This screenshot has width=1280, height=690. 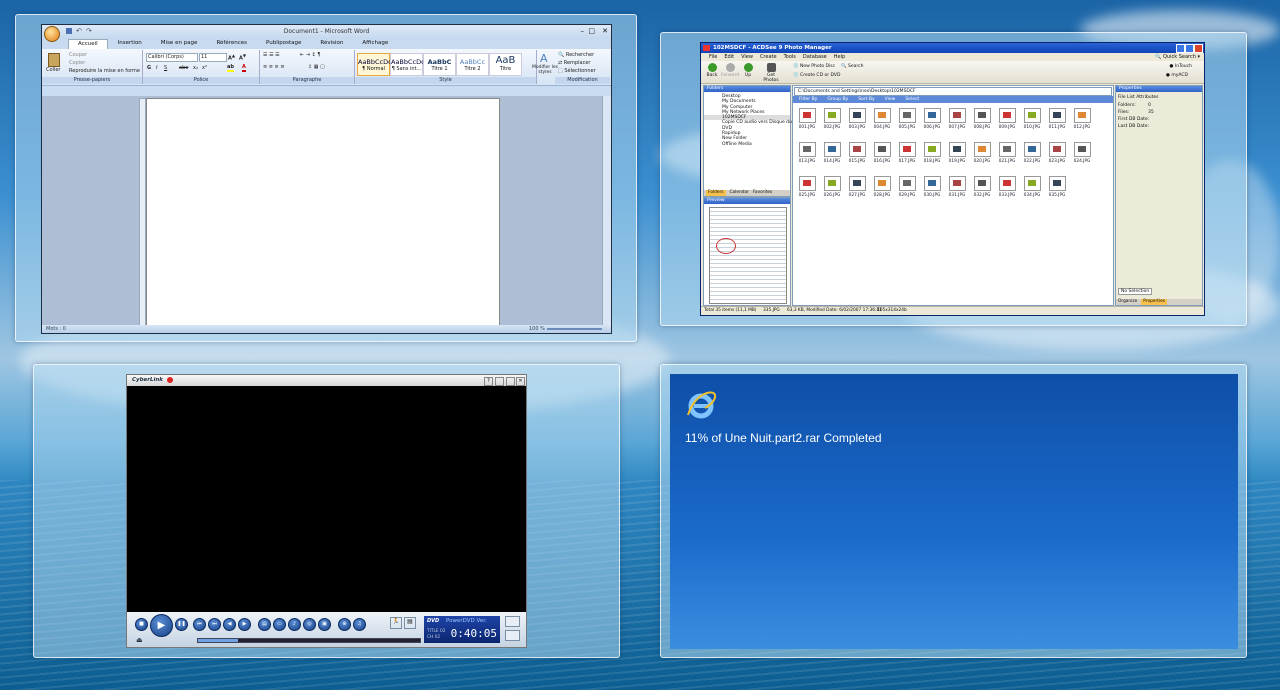 I want to click on forward-button: ▶, so click(x=244, y=624).